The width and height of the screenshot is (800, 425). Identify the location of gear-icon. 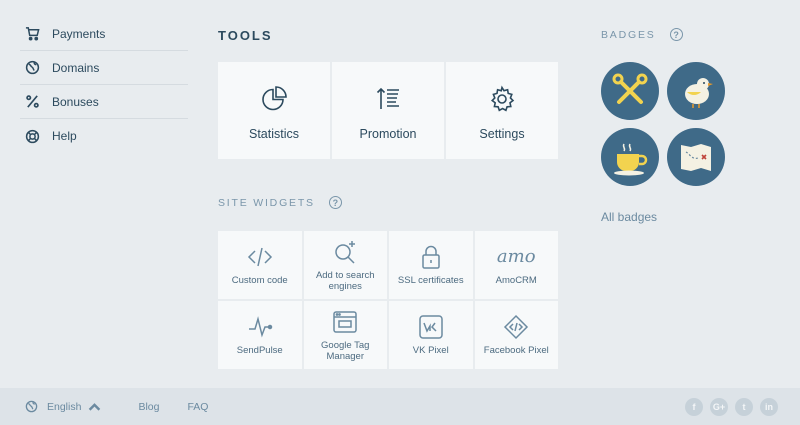
(502, 97).